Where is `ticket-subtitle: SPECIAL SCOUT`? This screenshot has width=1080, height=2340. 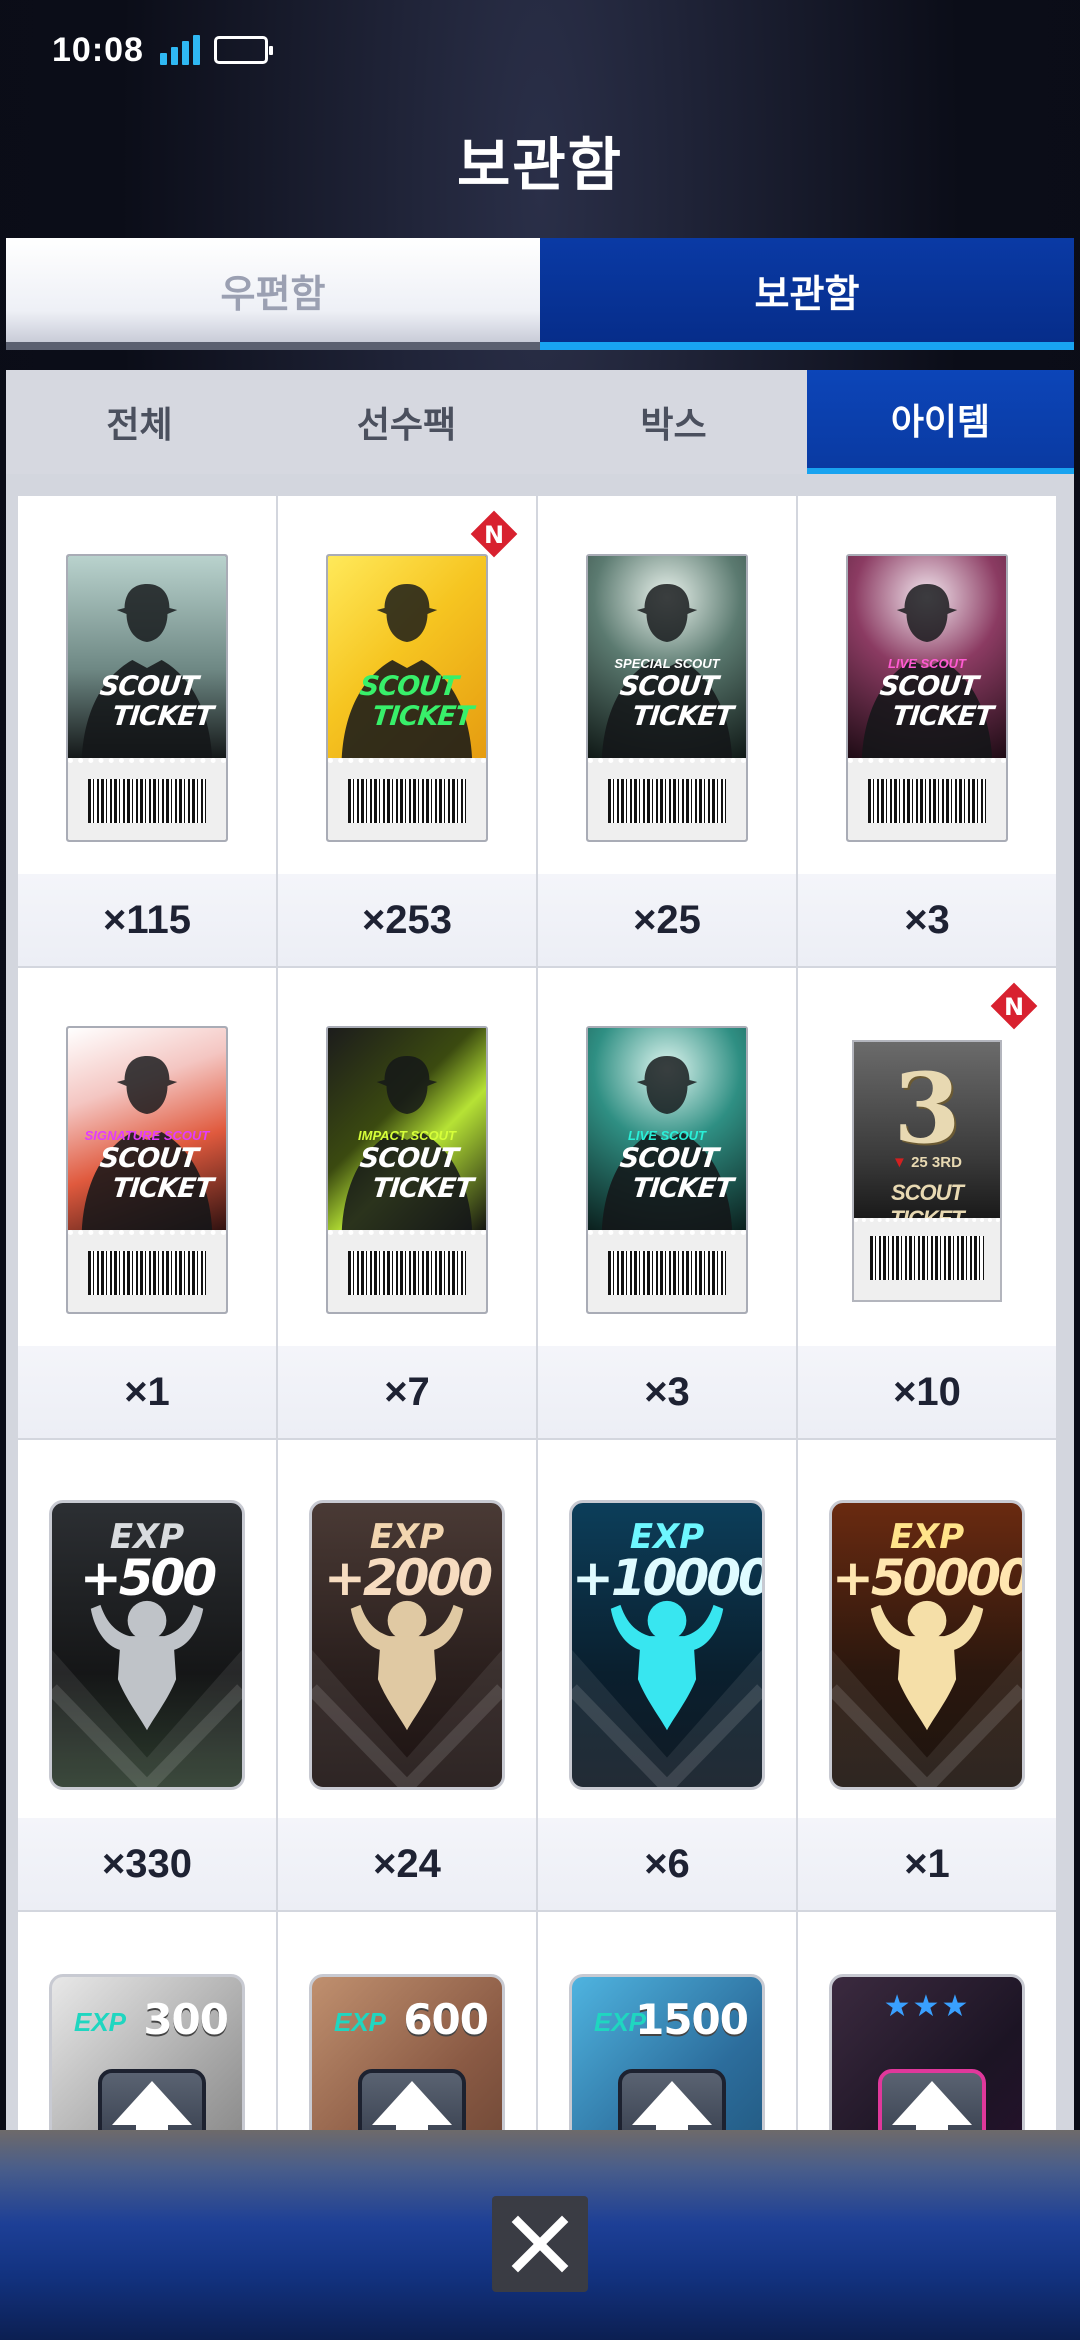 ticket-subtitle: SPECIAL SCOUT is located at coordinates (667, 663).